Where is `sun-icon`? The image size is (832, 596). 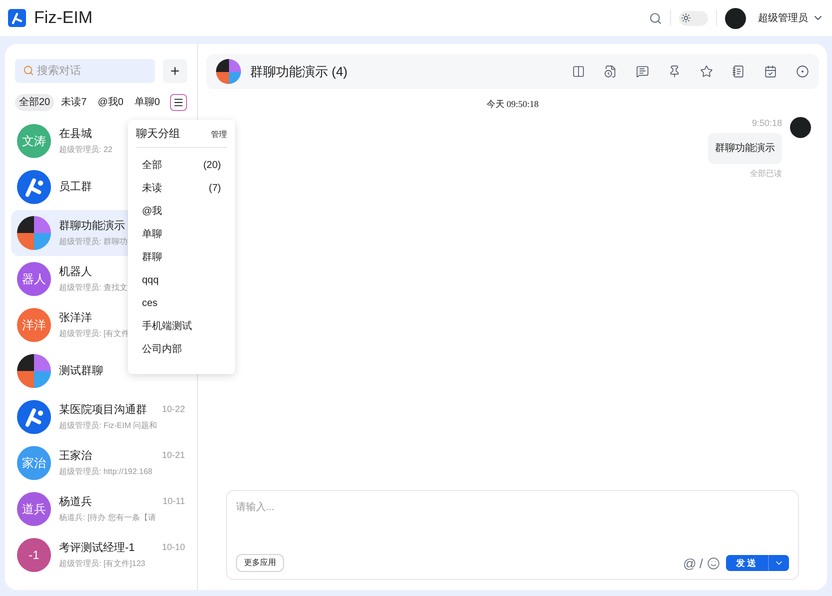
sun-icon is located at coordinates (686, 18).